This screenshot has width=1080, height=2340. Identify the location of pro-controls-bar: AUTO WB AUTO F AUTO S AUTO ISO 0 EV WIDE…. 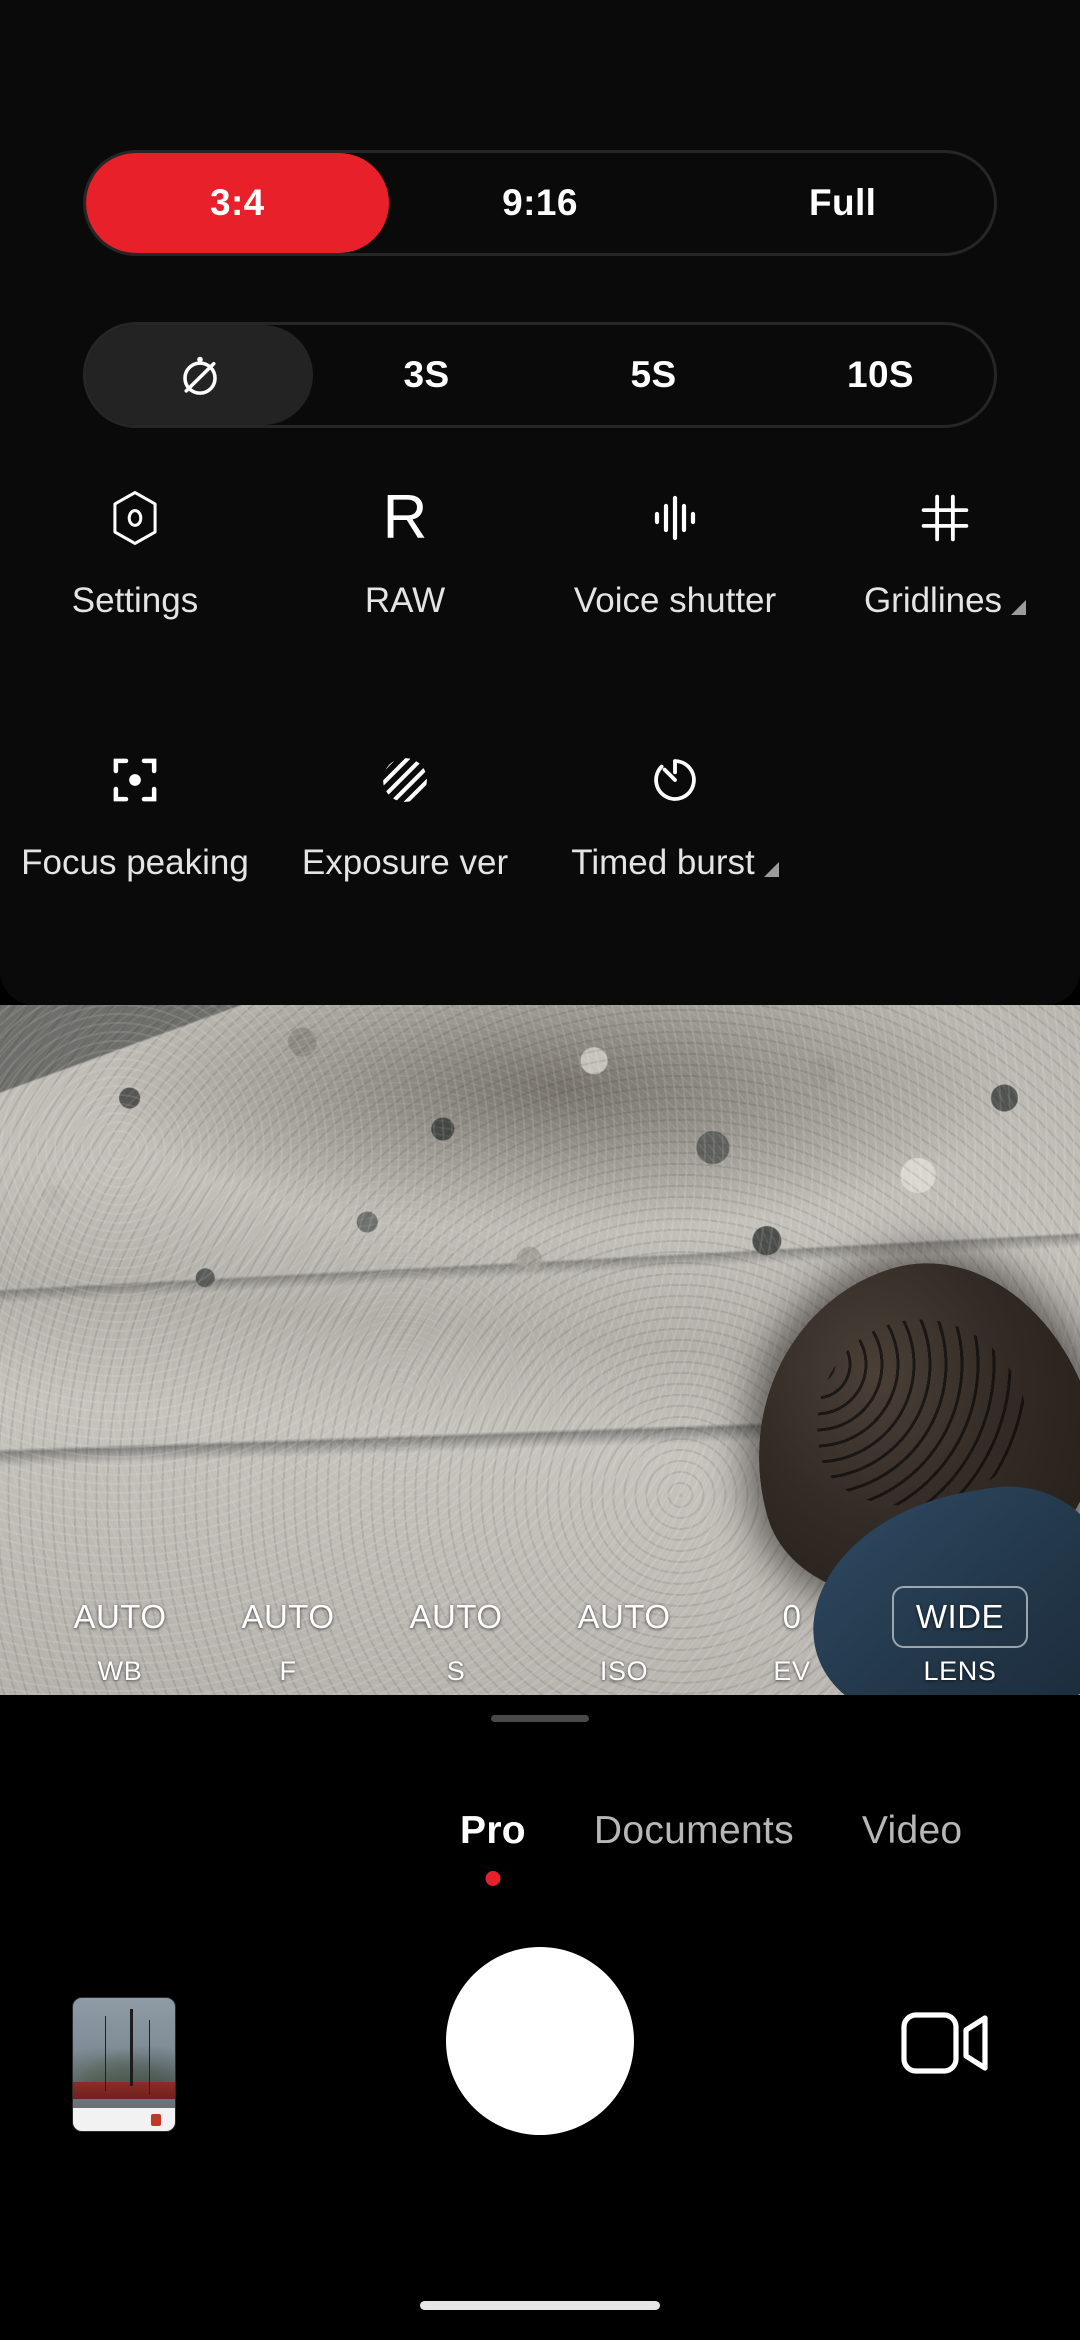
(540, 1636).